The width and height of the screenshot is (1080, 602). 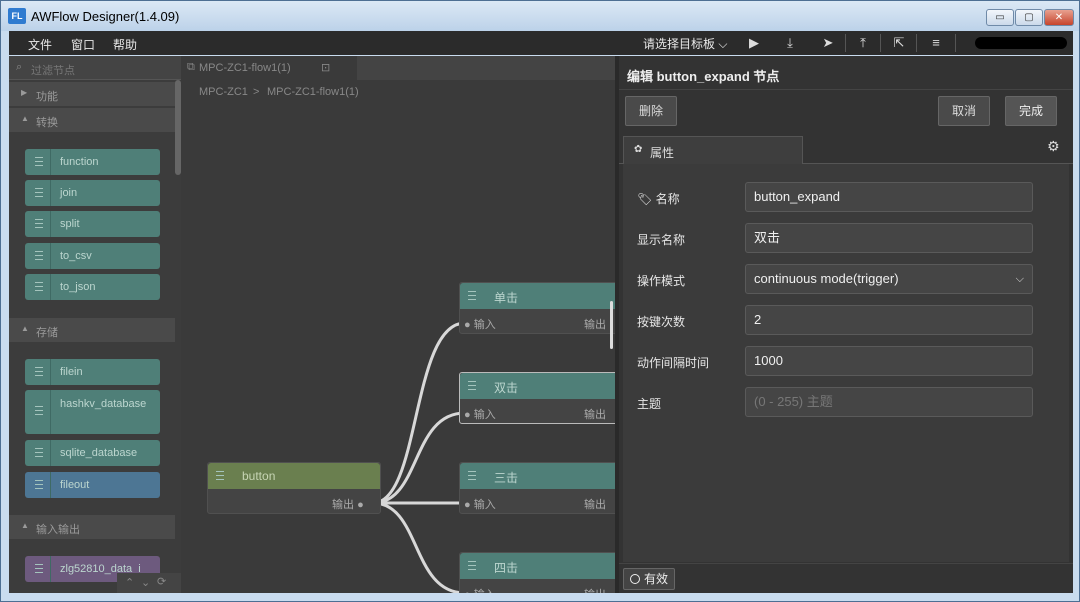 I want to click on mode-select: continuous mode(trigger) ⌵, so click(x=889, y=279).